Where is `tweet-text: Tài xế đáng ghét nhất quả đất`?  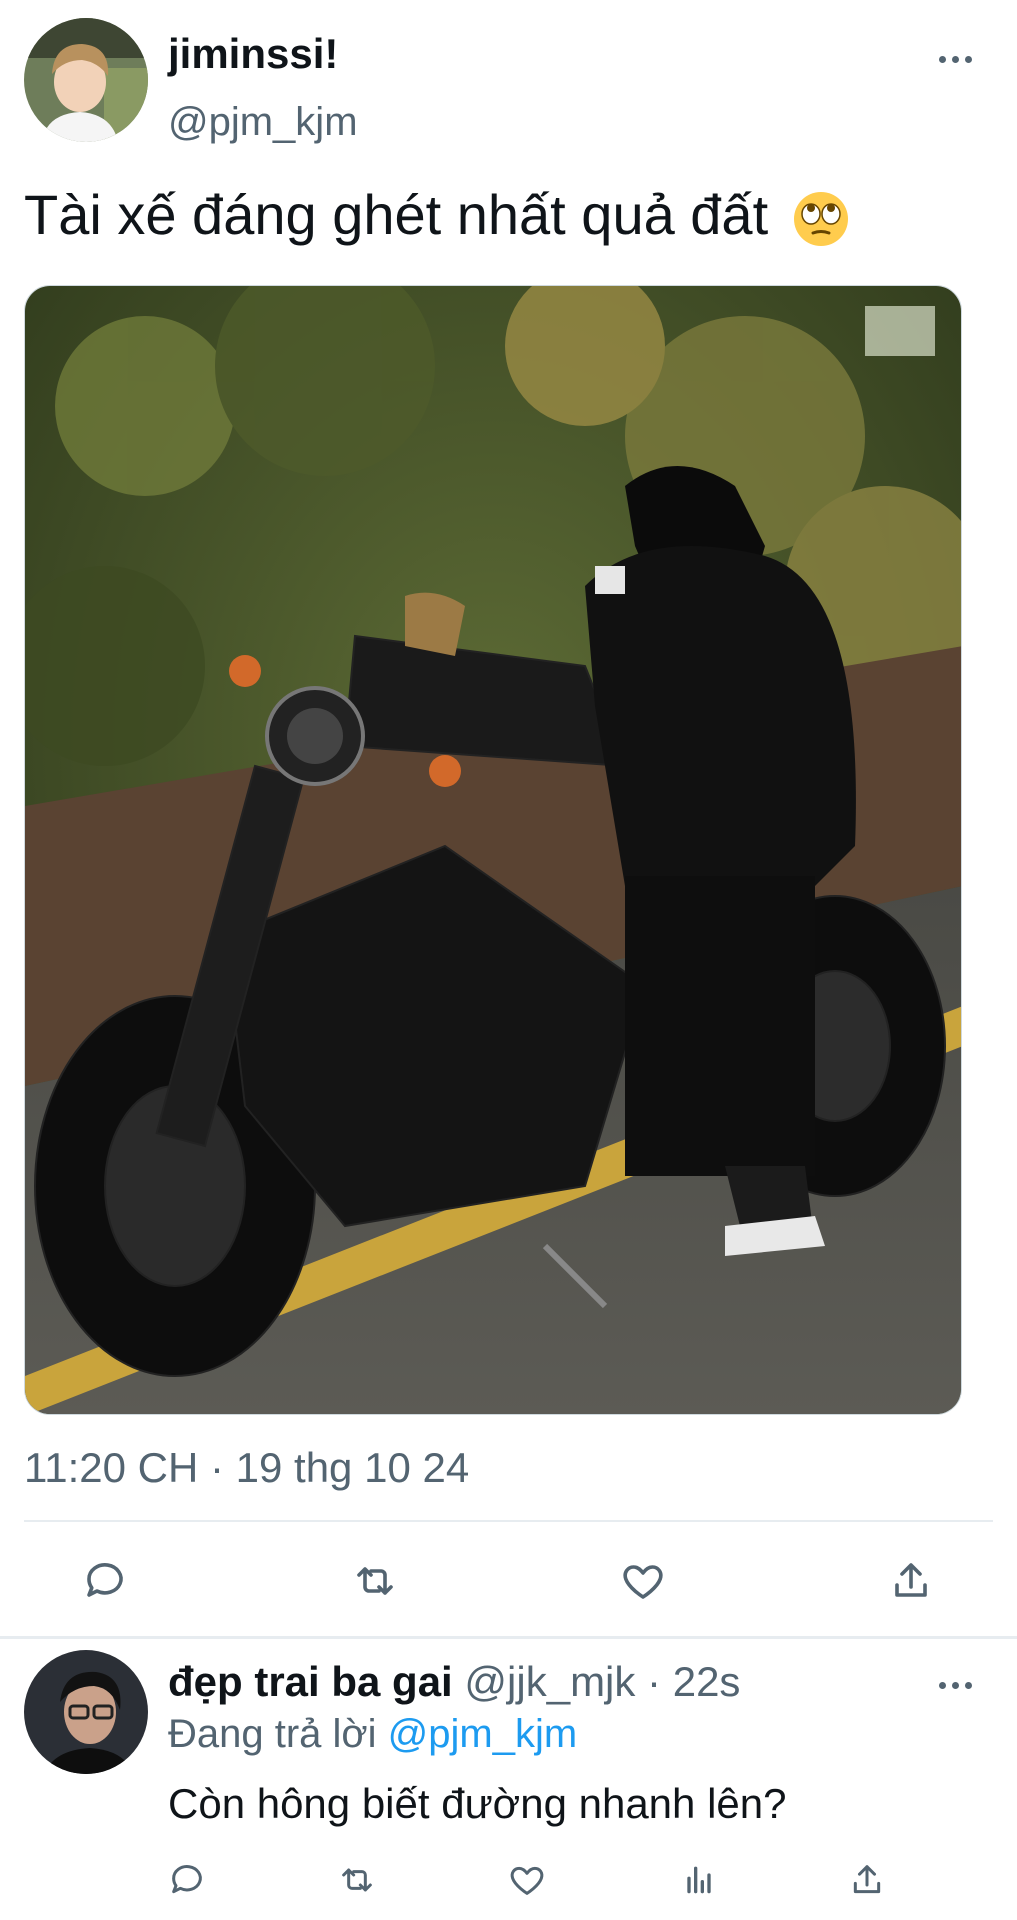
tweet-text: Tài xế đáng ghét nhất quả đất is located at coordinates (437, 215).